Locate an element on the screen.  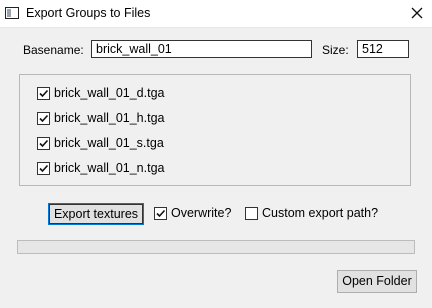
close-icon is located at coordinates (417, 13).